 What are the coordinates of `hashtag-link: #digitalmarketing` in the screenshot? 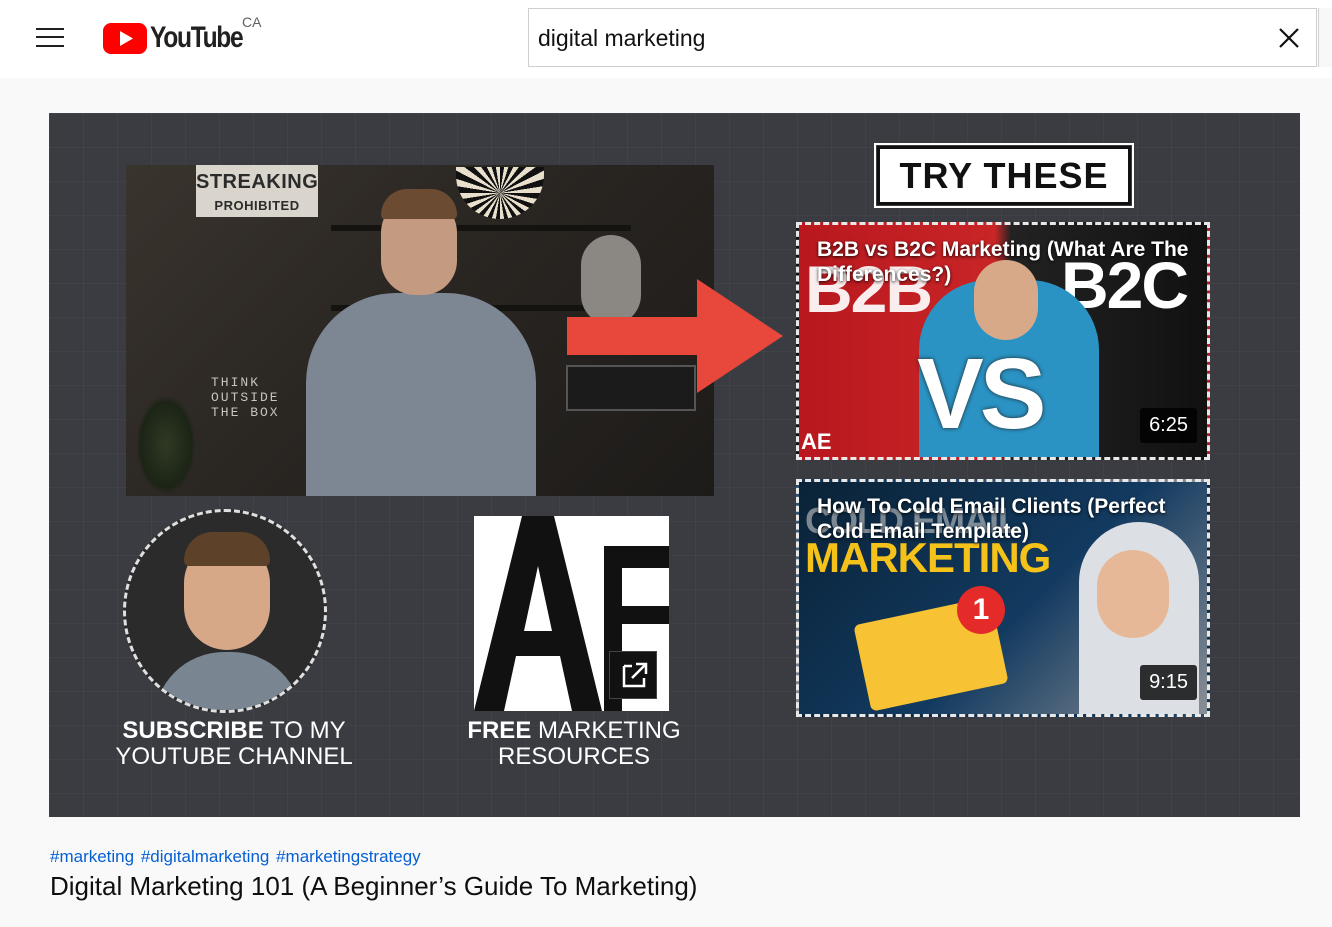 It's located at (205, 856).